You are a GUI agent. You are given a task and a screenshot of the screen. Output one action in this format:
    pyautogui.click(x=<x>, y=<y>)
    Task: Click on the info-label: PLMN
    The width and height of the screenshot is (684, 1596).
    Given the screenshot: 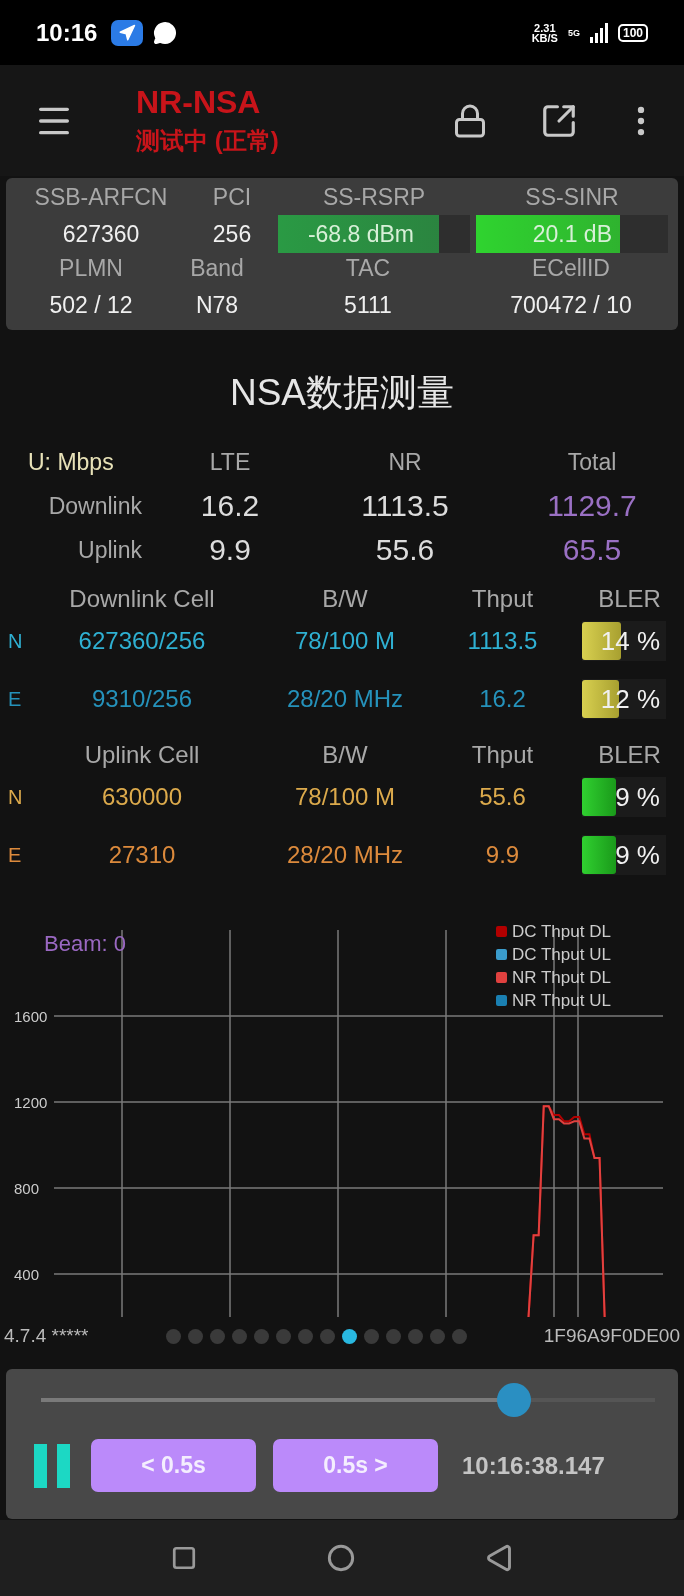 What is the action you would take?
    pyautogui.click(x=91, y=268)
    